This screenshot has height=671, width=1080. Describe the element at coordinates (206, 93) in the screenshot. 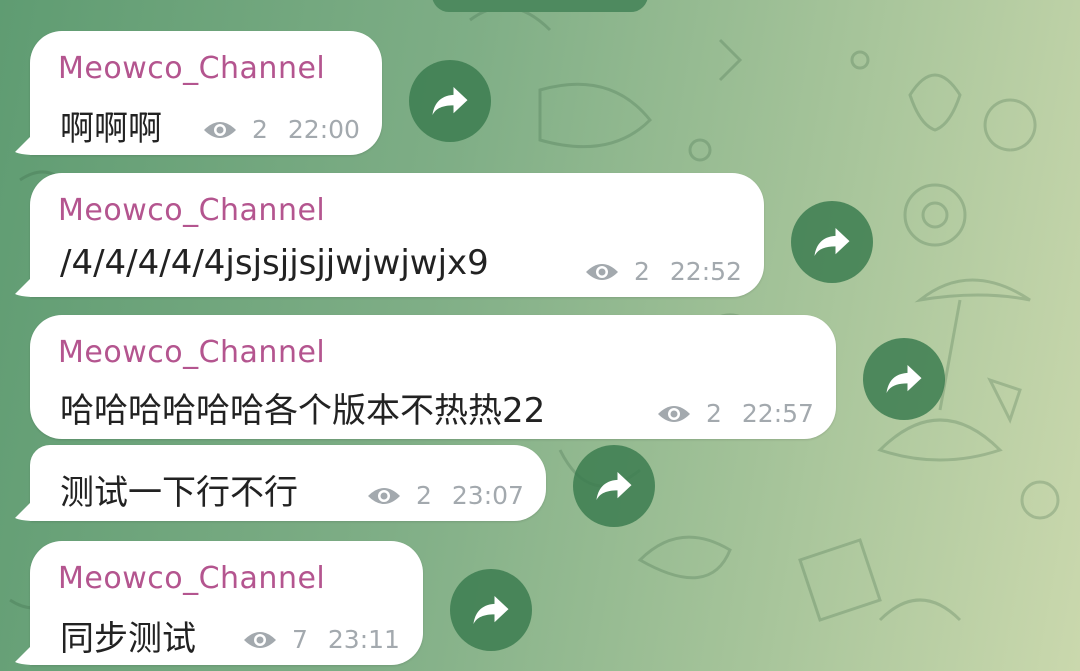

I see `message-bubble: Meowco_Channel 啊啊啊 2 22:00` at that location.